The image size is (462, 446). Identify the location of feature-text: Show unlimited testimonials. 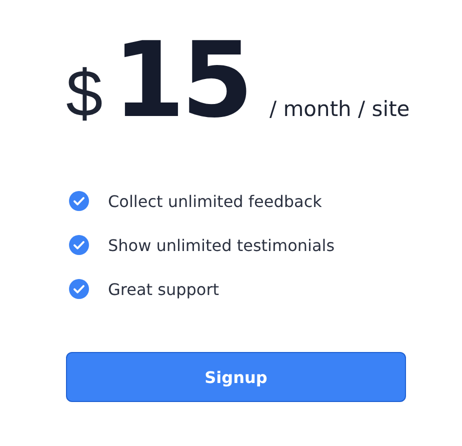
(221, 245).